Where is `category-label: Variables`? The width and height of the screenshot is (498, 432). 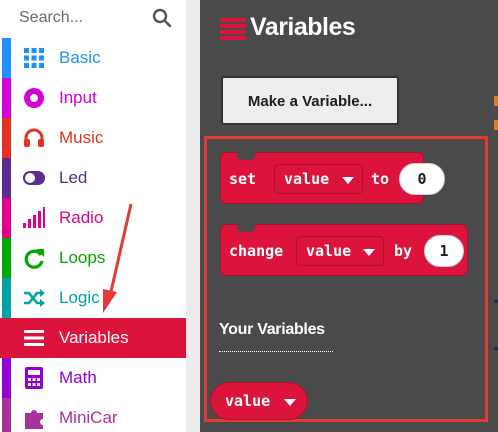 category-label: Variables is located at coordinates (94, 337).